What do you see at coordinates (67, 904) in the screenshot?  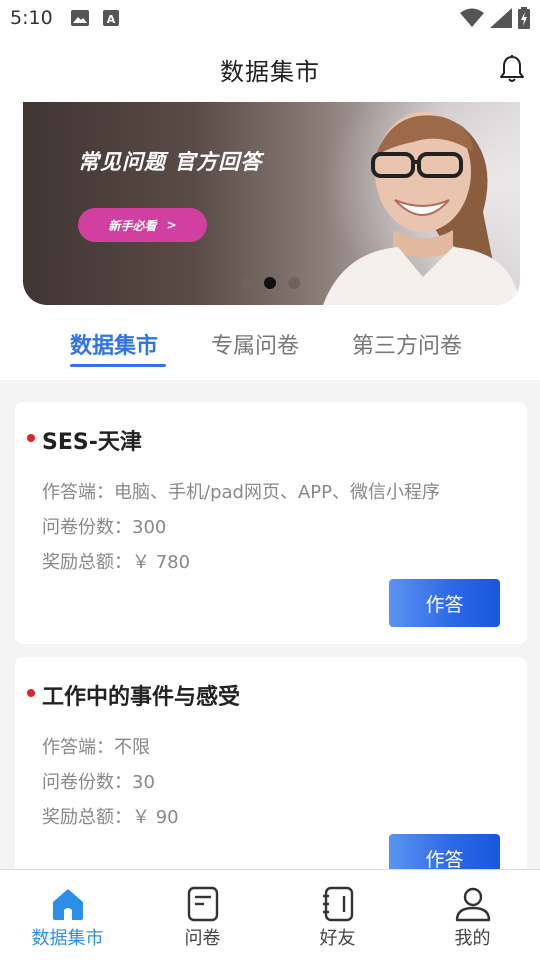 I see `home-icon` at bounding box center [67, 904].